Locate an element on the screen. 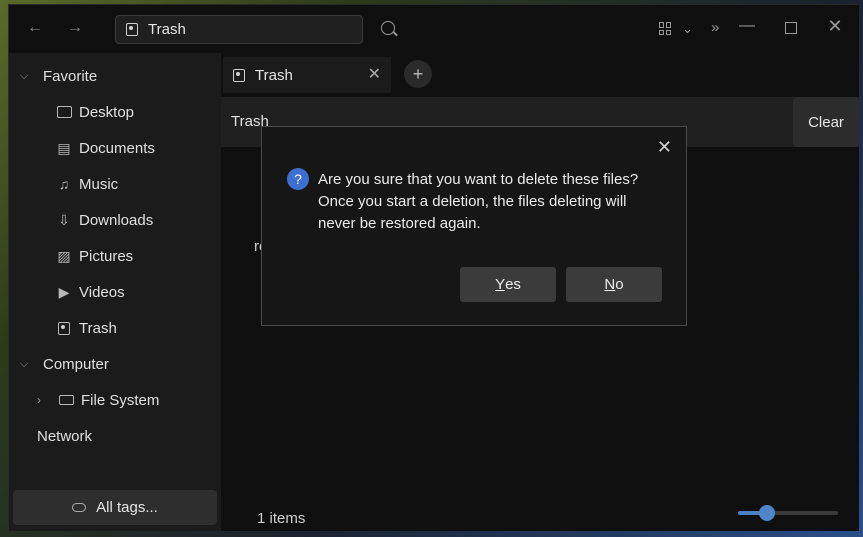 The height and width of the screenshot is (537, 863). sidebar-item-label: Downloads is located at coordinates (116, 220).